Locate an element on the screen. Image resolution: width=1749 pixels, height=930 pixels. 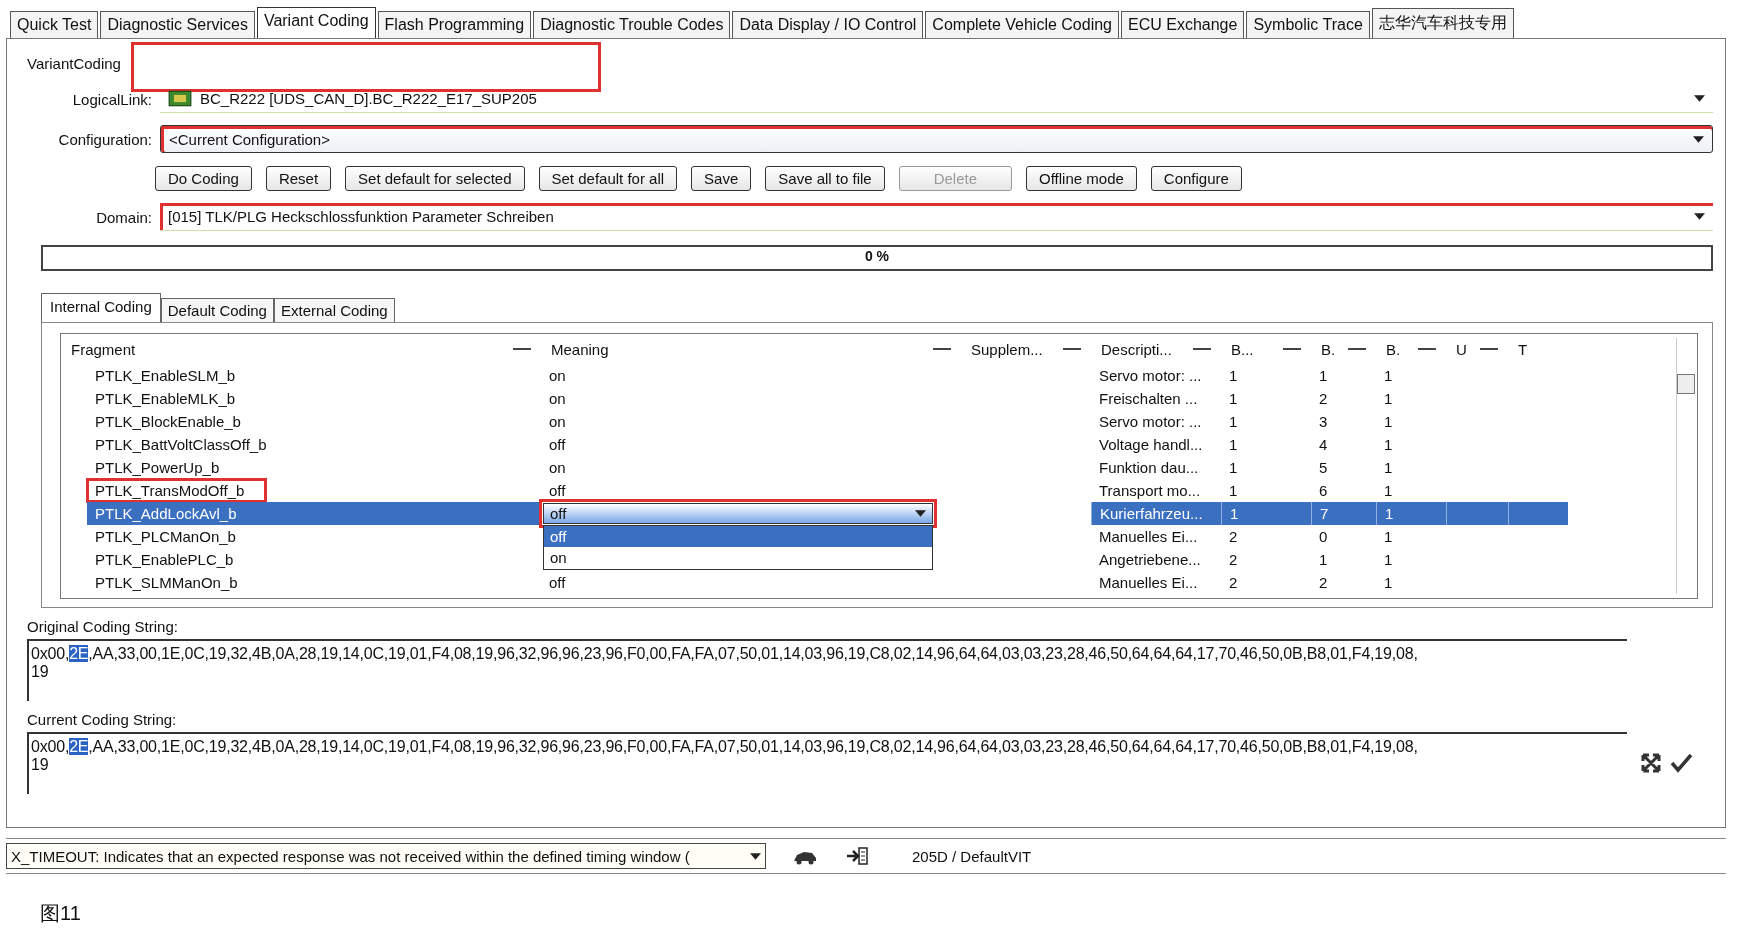
field-label: Current Coding String: is located at coordinates (102, 719).